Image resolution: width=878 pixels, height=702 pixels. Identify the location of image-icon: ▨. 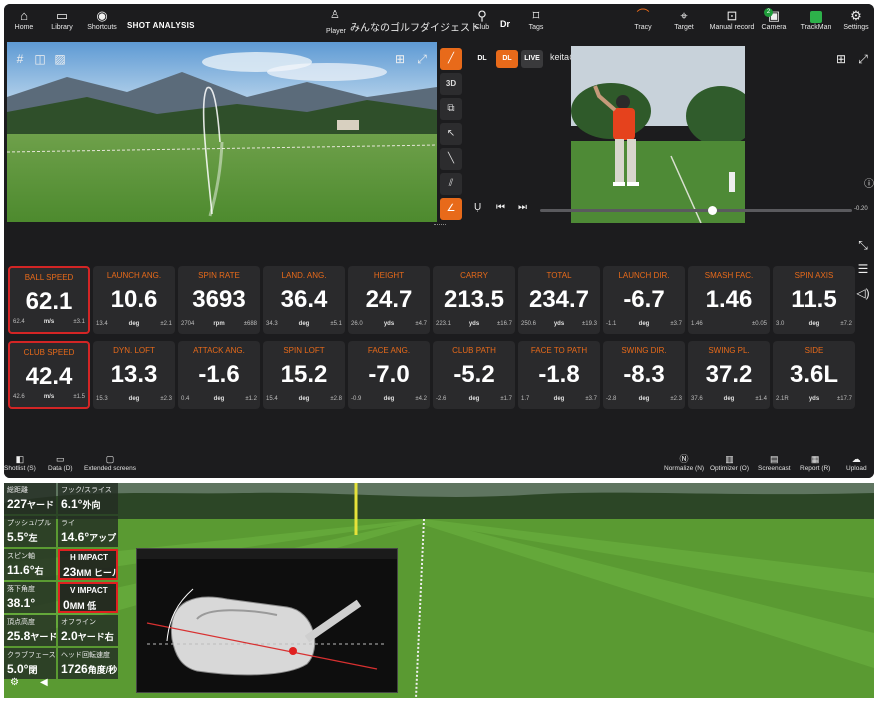
(60, 59).